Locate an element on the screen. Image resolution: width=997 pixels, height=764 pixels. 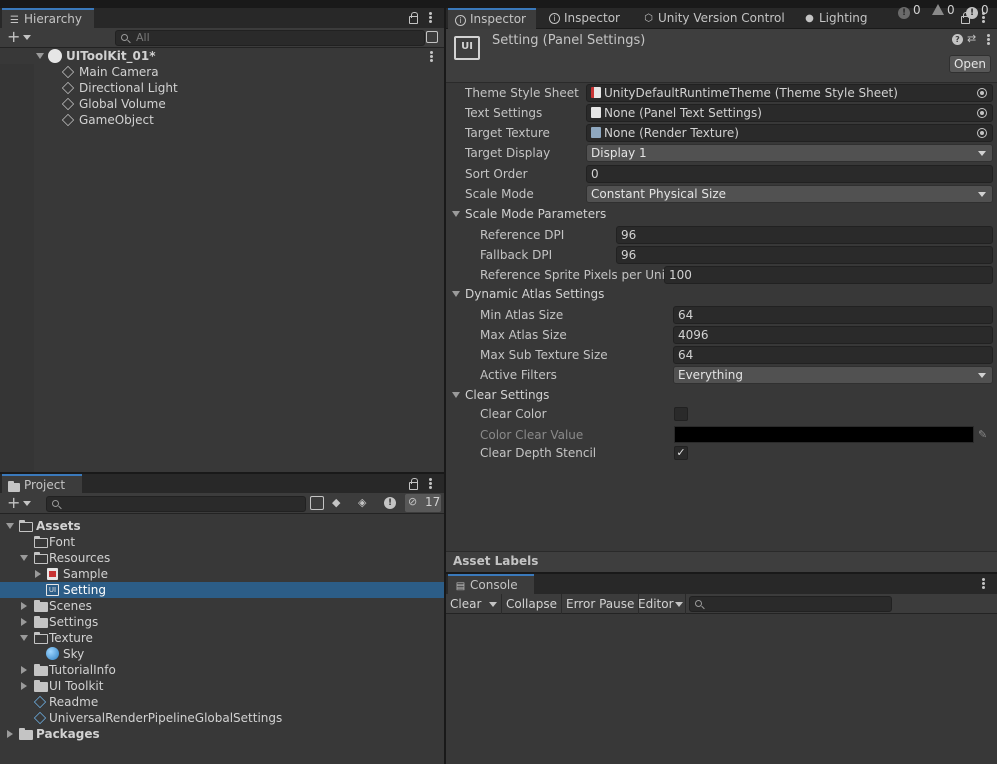
sort-order-input: 0 is located at coordinates (789, 174).